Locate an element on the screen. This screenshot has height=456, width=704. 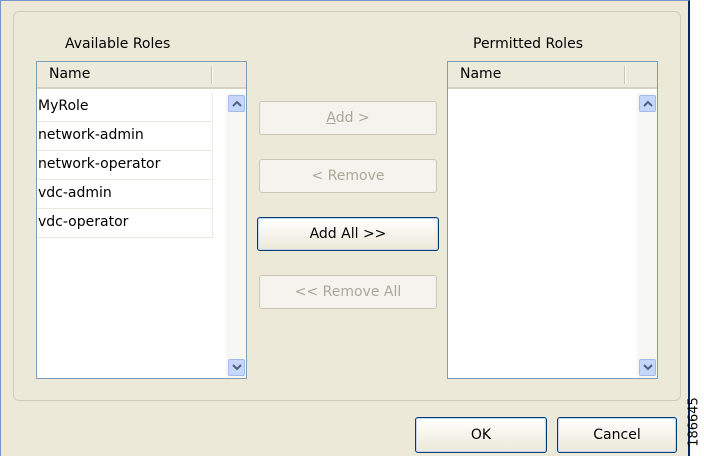
permitted-vertical-scrollbar is located at coordinates (647, 235).